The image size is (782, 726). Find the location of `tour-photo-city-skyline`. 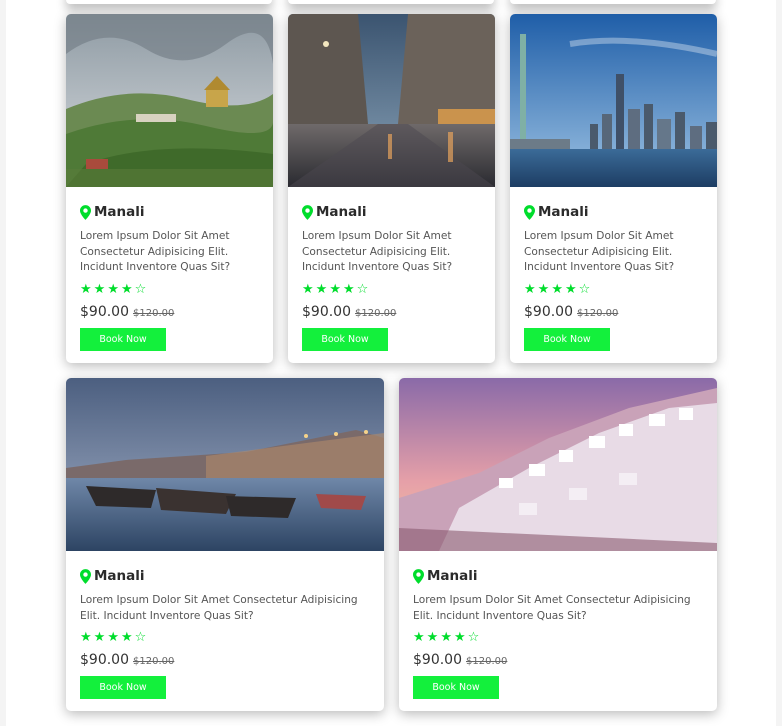

tour-photo-city-skyline is located at coordinates (613, 100).